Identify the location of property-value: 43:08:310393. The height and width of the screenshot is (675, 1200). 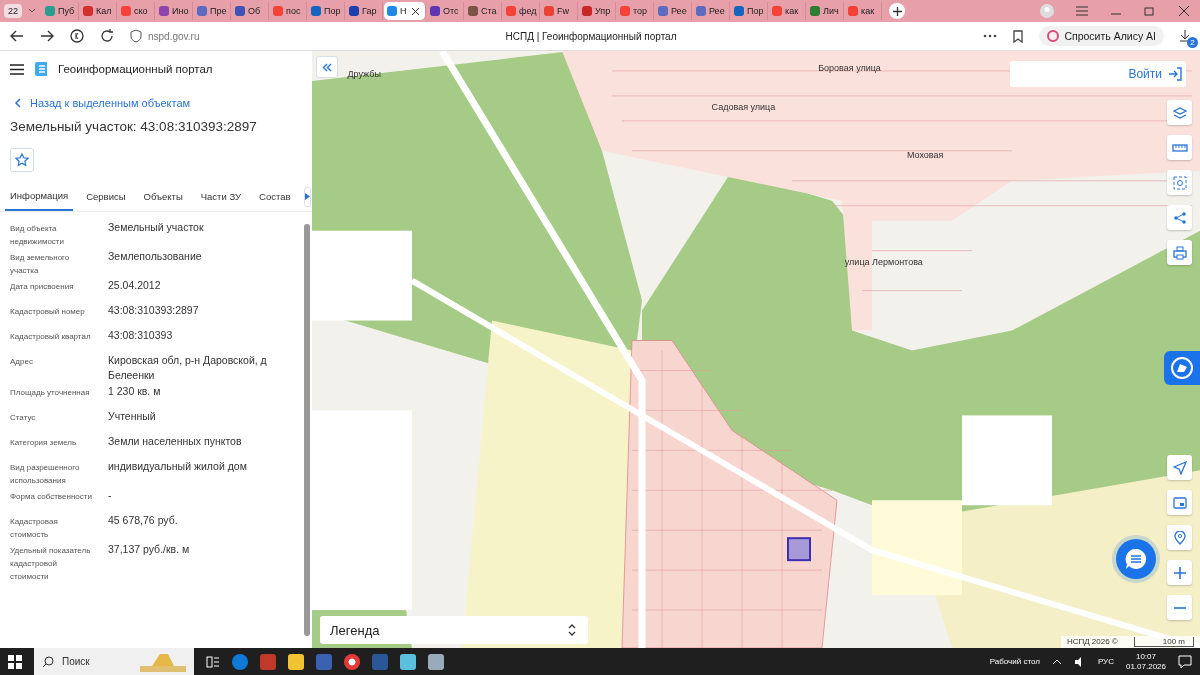
(141, 335).